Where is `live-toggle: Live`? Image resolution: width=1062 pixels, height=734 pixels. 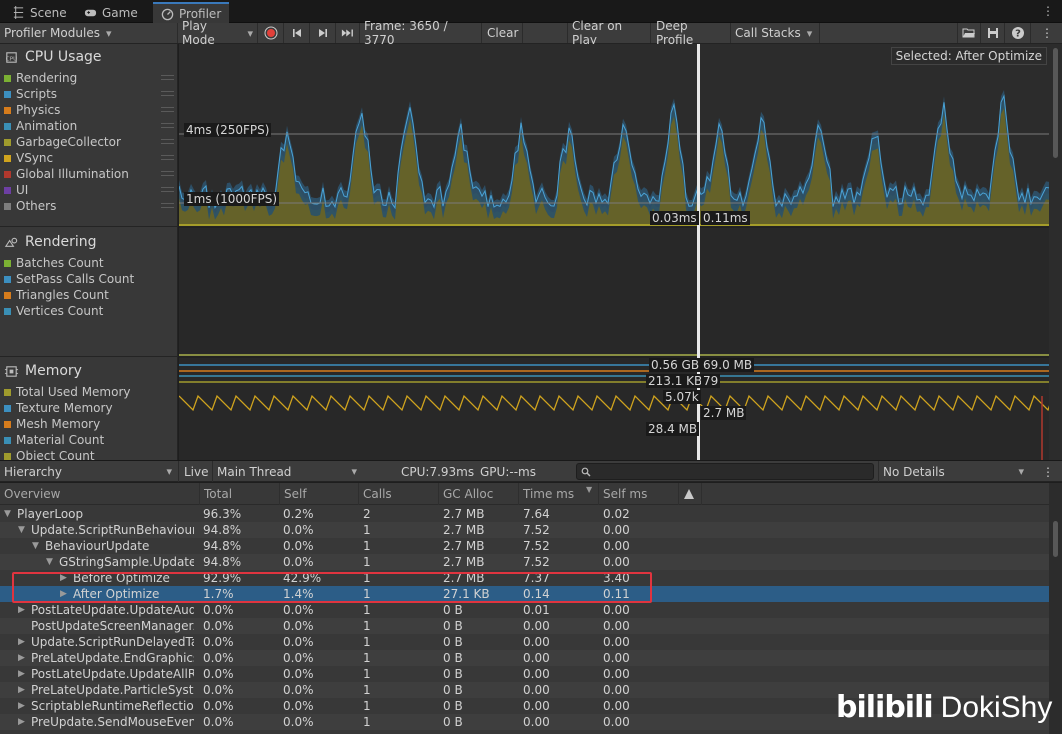 live-toggle: Live is located at coordinates (196, 471).